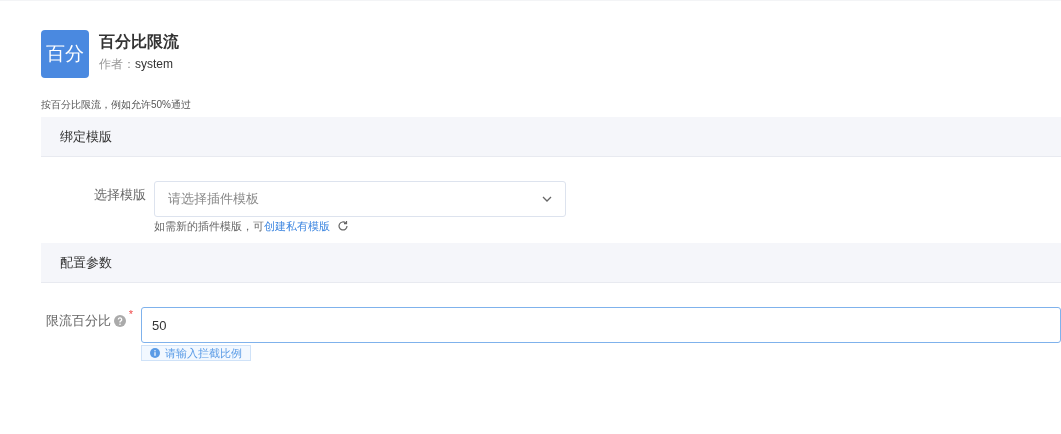 This screenshot has width=1061, height=434. What do you see at coordinates (547, 199) in the screenshot?
I see `chevron-down-icon` at bounding box center [547, 199].